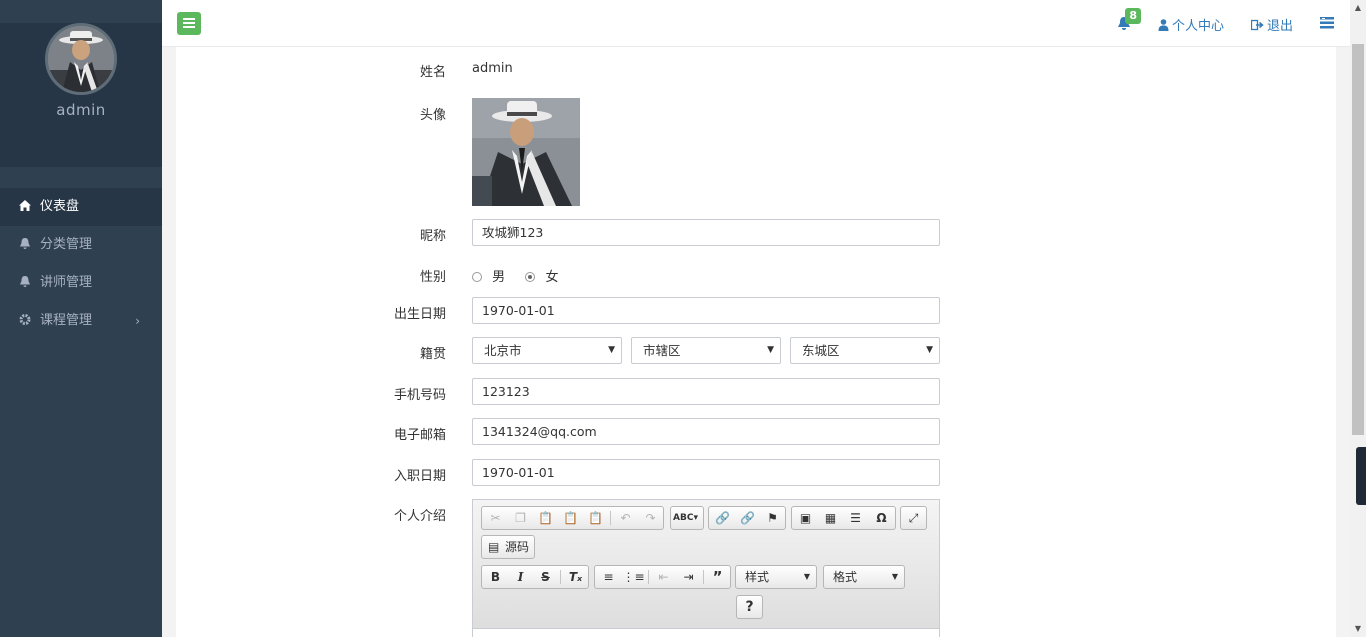  What do you see at coordinates (1191, 24) in the screenshot?
I see `profile-center-link: 个人中心` at bounding box center [1191, 24].